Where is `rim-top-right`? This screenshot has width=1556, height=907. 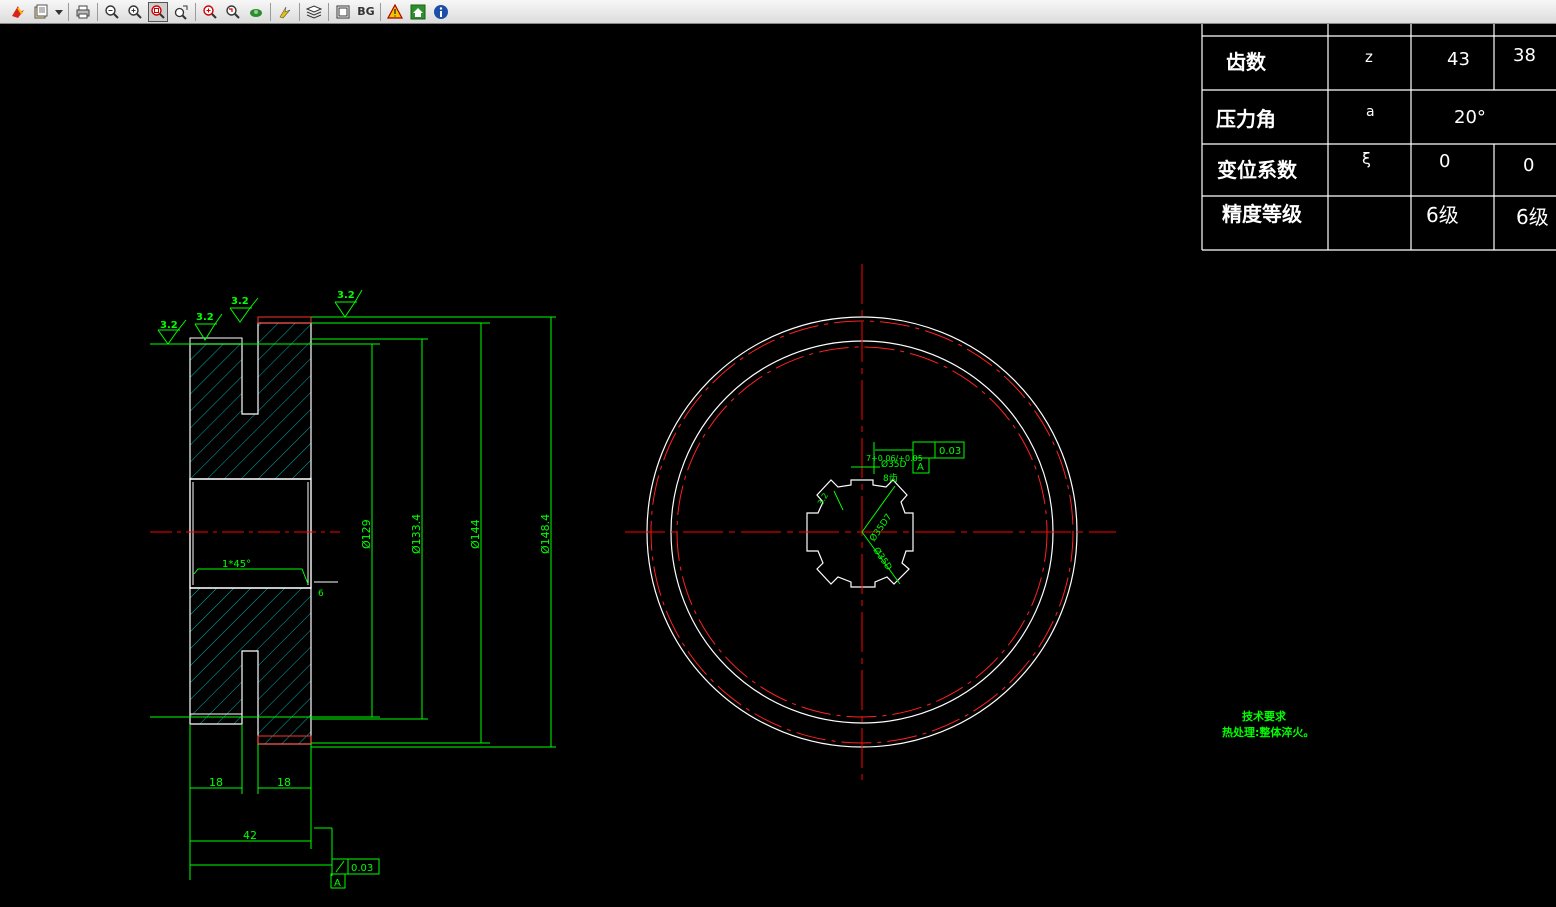 rim-top-right is located at coordinates (284, 320).